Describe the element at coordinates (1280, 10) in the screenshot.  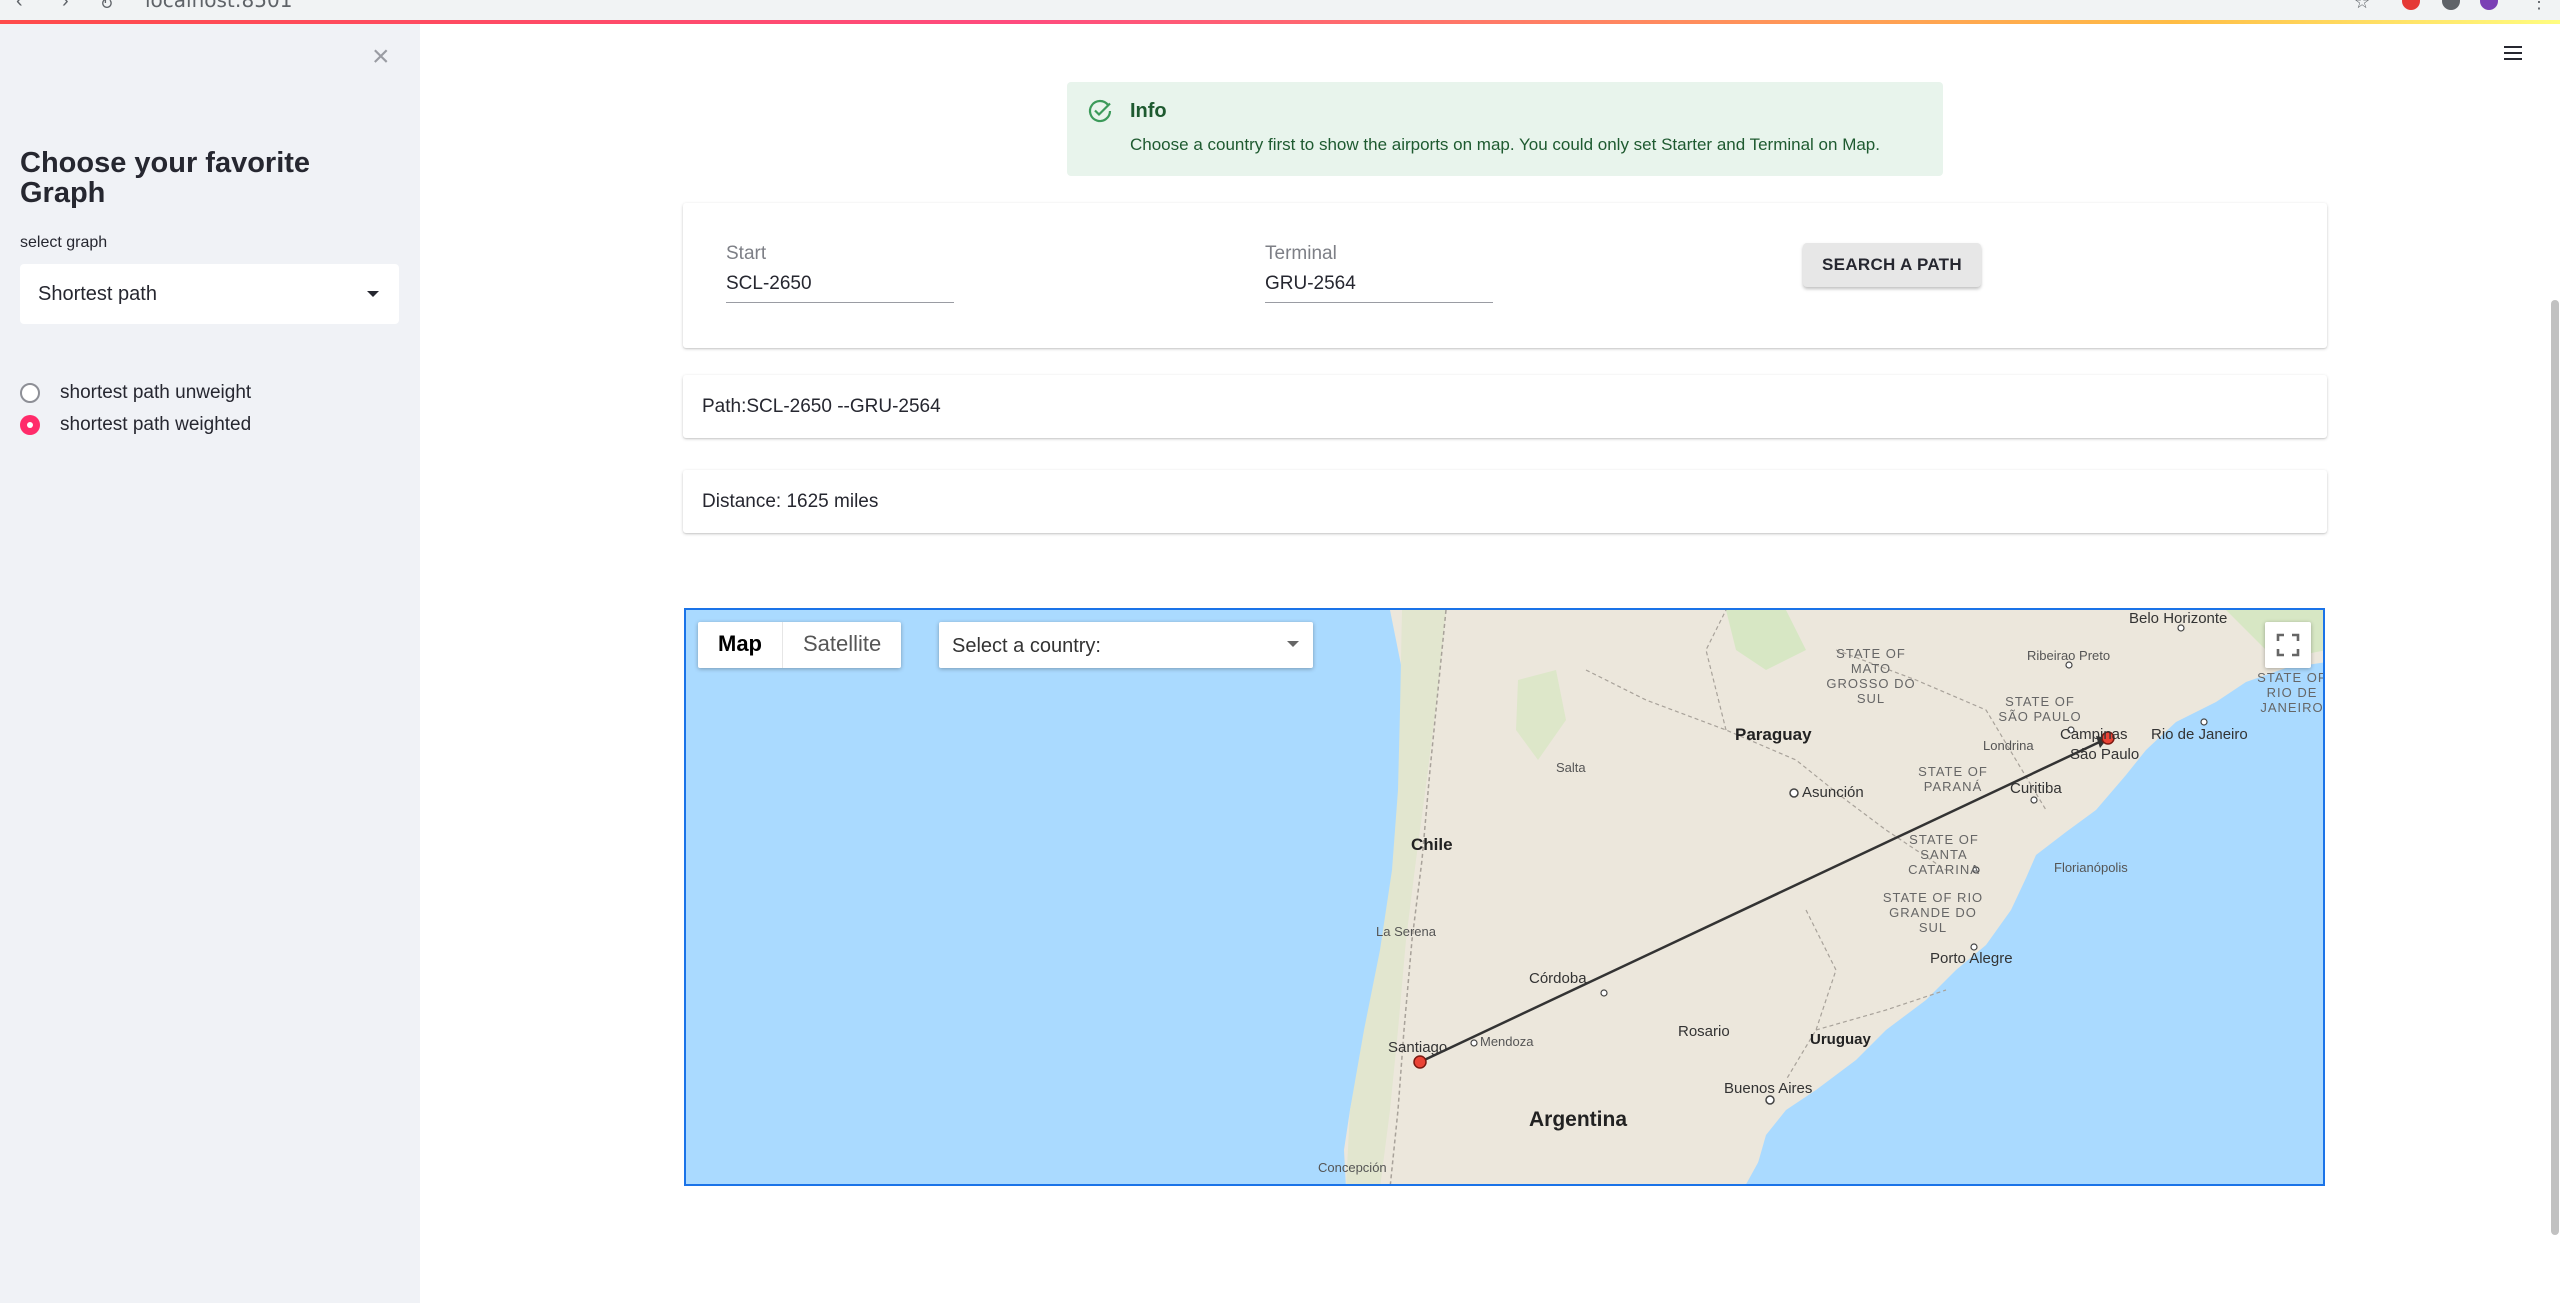
I see `browser-toolbar: ‹ › ↻ localhost:8501 ☆ ⋮` at that location.